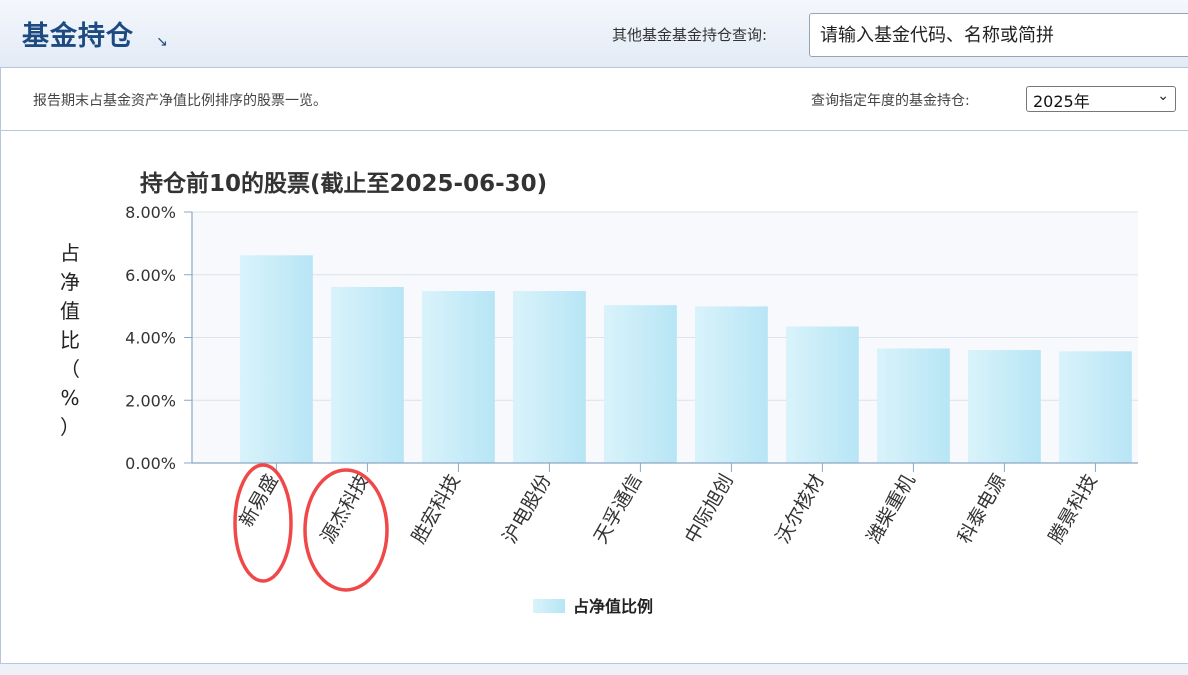  Describe the element at coordinates (690, 35) in the screenshot. I see `fund-query-label: 其他基金基金持仓查询:` at that location.